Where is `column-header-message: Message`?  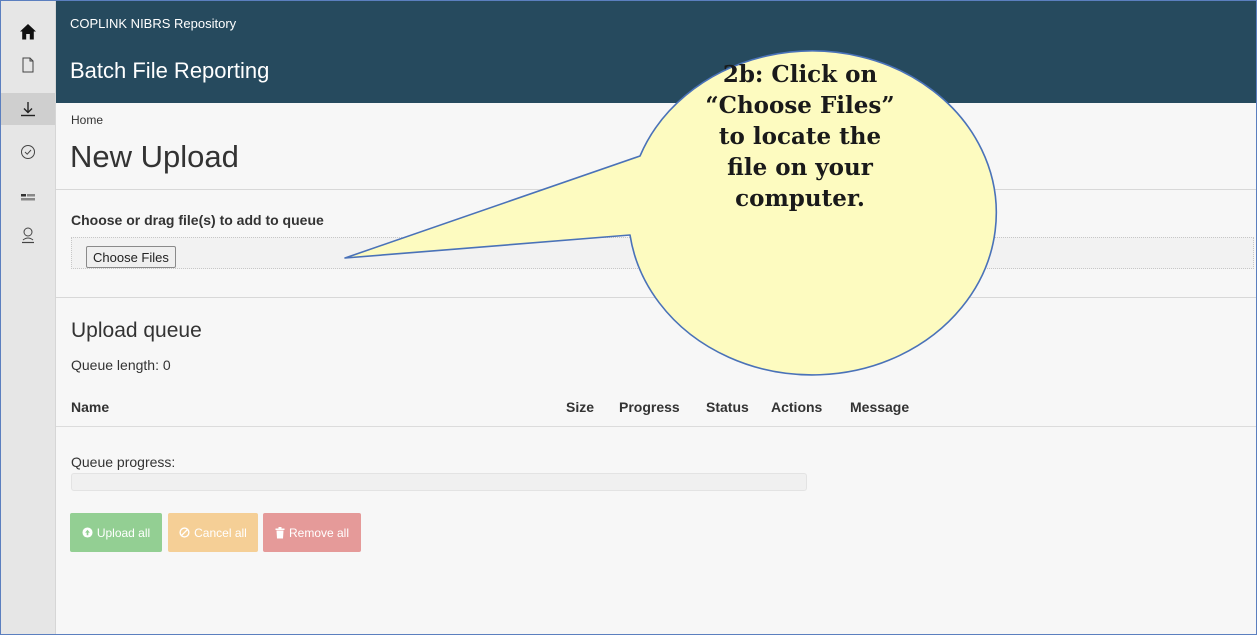 column-header-message: Message is located at coordinates (880, 407).